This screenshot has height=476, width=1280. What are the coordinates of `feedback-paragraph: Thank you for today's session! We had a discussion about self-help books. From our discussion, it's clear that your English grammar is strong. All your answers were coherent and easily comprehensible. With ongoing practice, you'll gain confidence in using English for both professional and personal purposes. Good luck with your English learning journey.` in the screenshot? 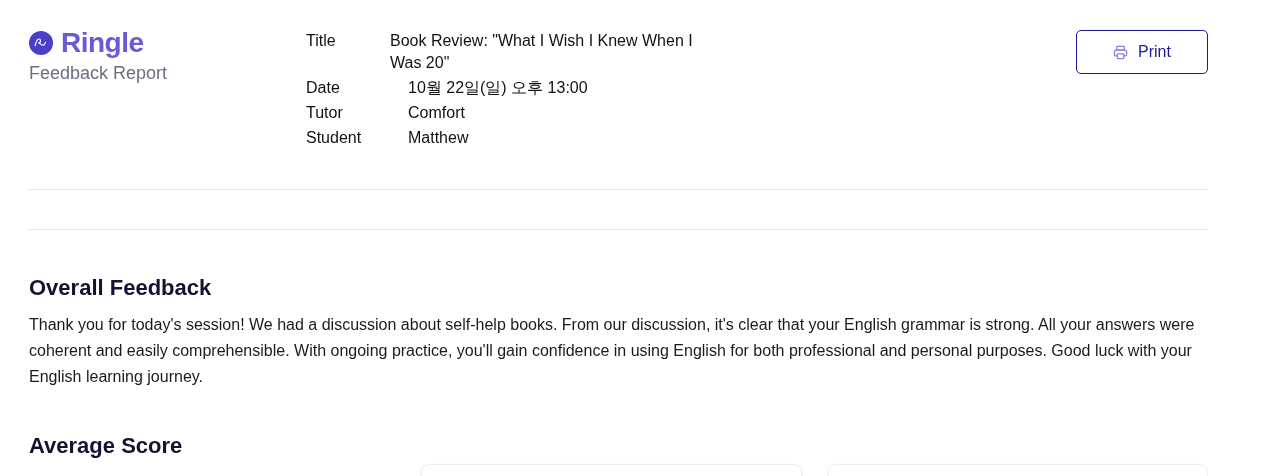 It's located at (612, 351).